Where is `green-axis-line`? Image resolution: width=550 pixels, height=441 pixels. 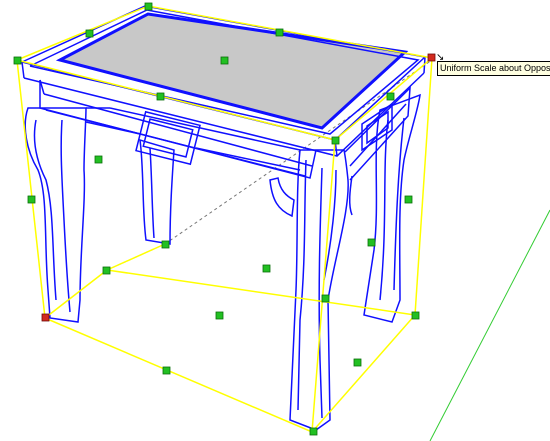
green-axis-line is located at coordinates (489, 325).